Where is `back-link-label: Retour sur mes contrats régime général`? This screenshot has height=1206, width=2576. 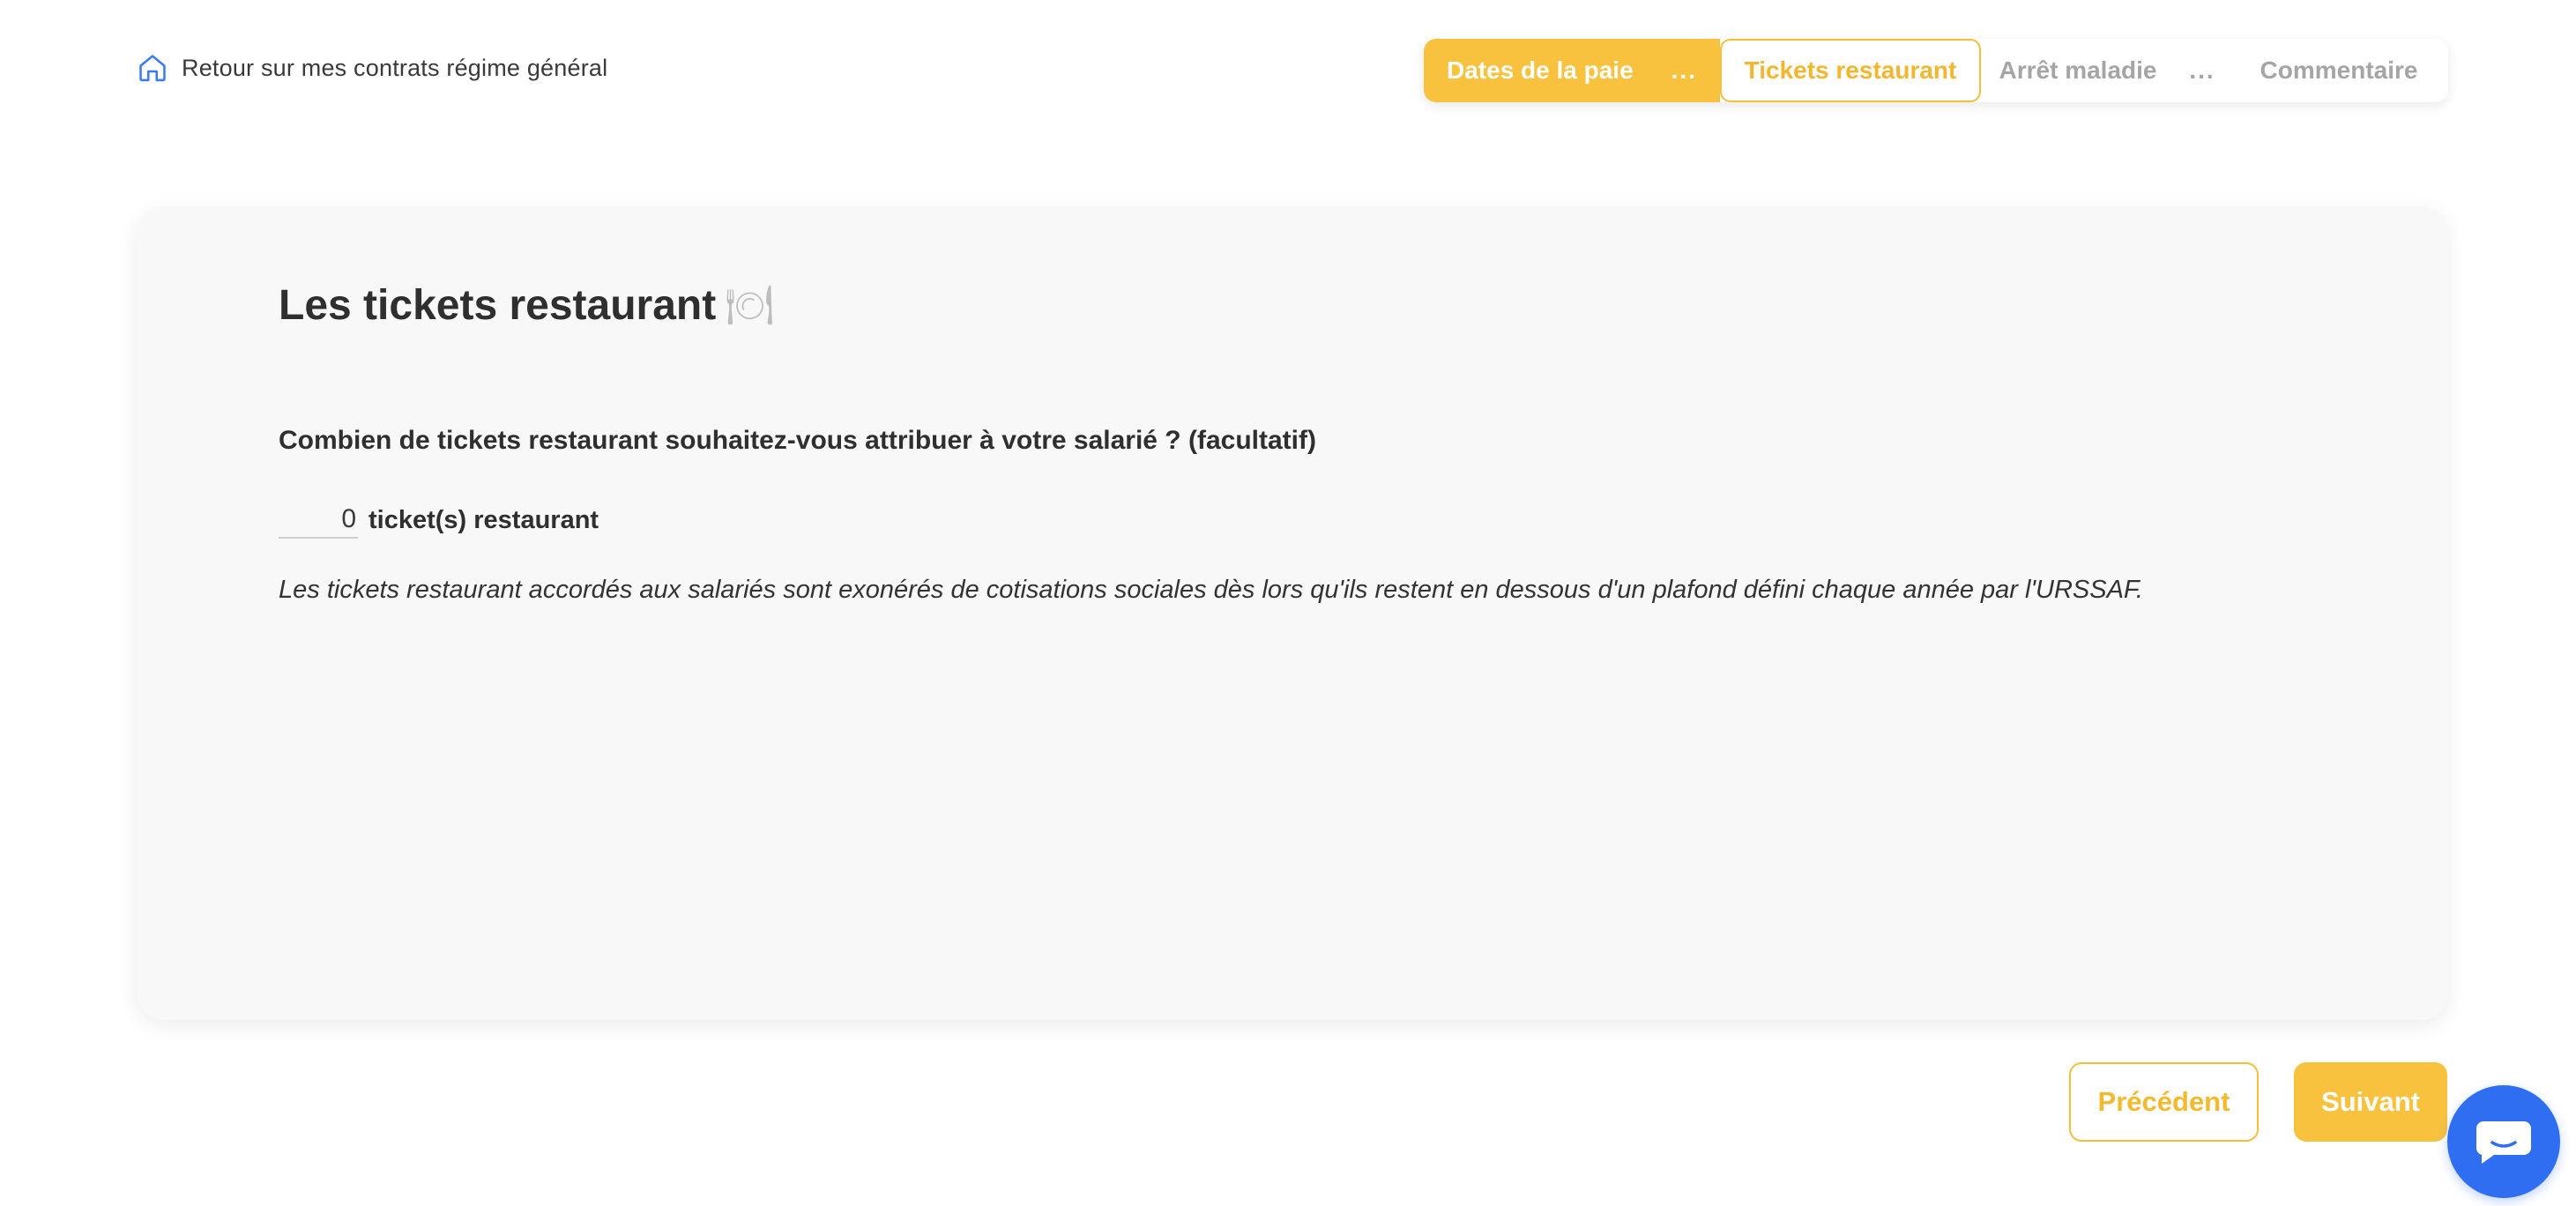
back-link-label: Retour sur mes contrats régime général is located at coordinates (395, 67).